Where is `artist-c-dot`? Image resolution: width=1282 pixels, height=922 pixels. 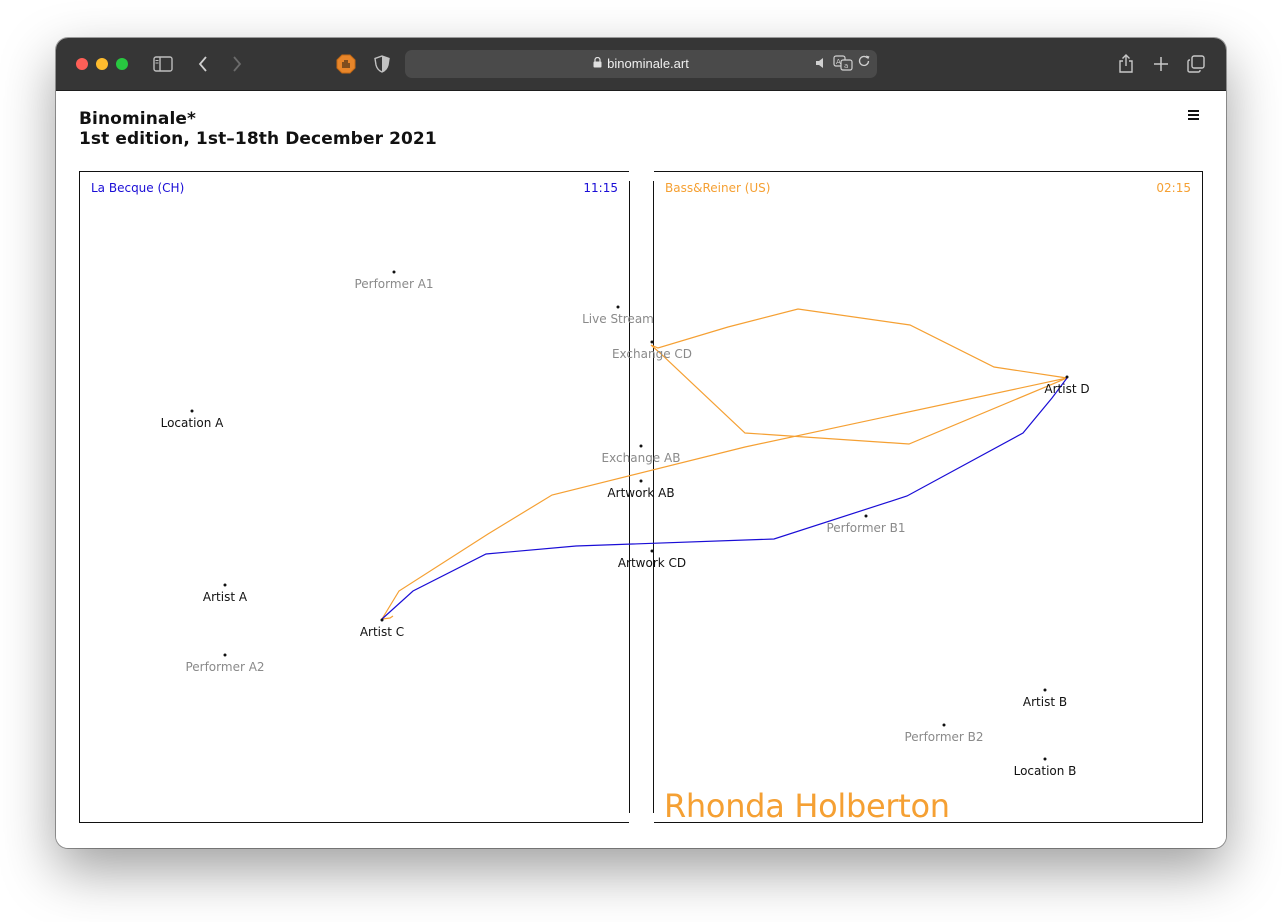
artist-c-dot is located at coordinates (382, 620).